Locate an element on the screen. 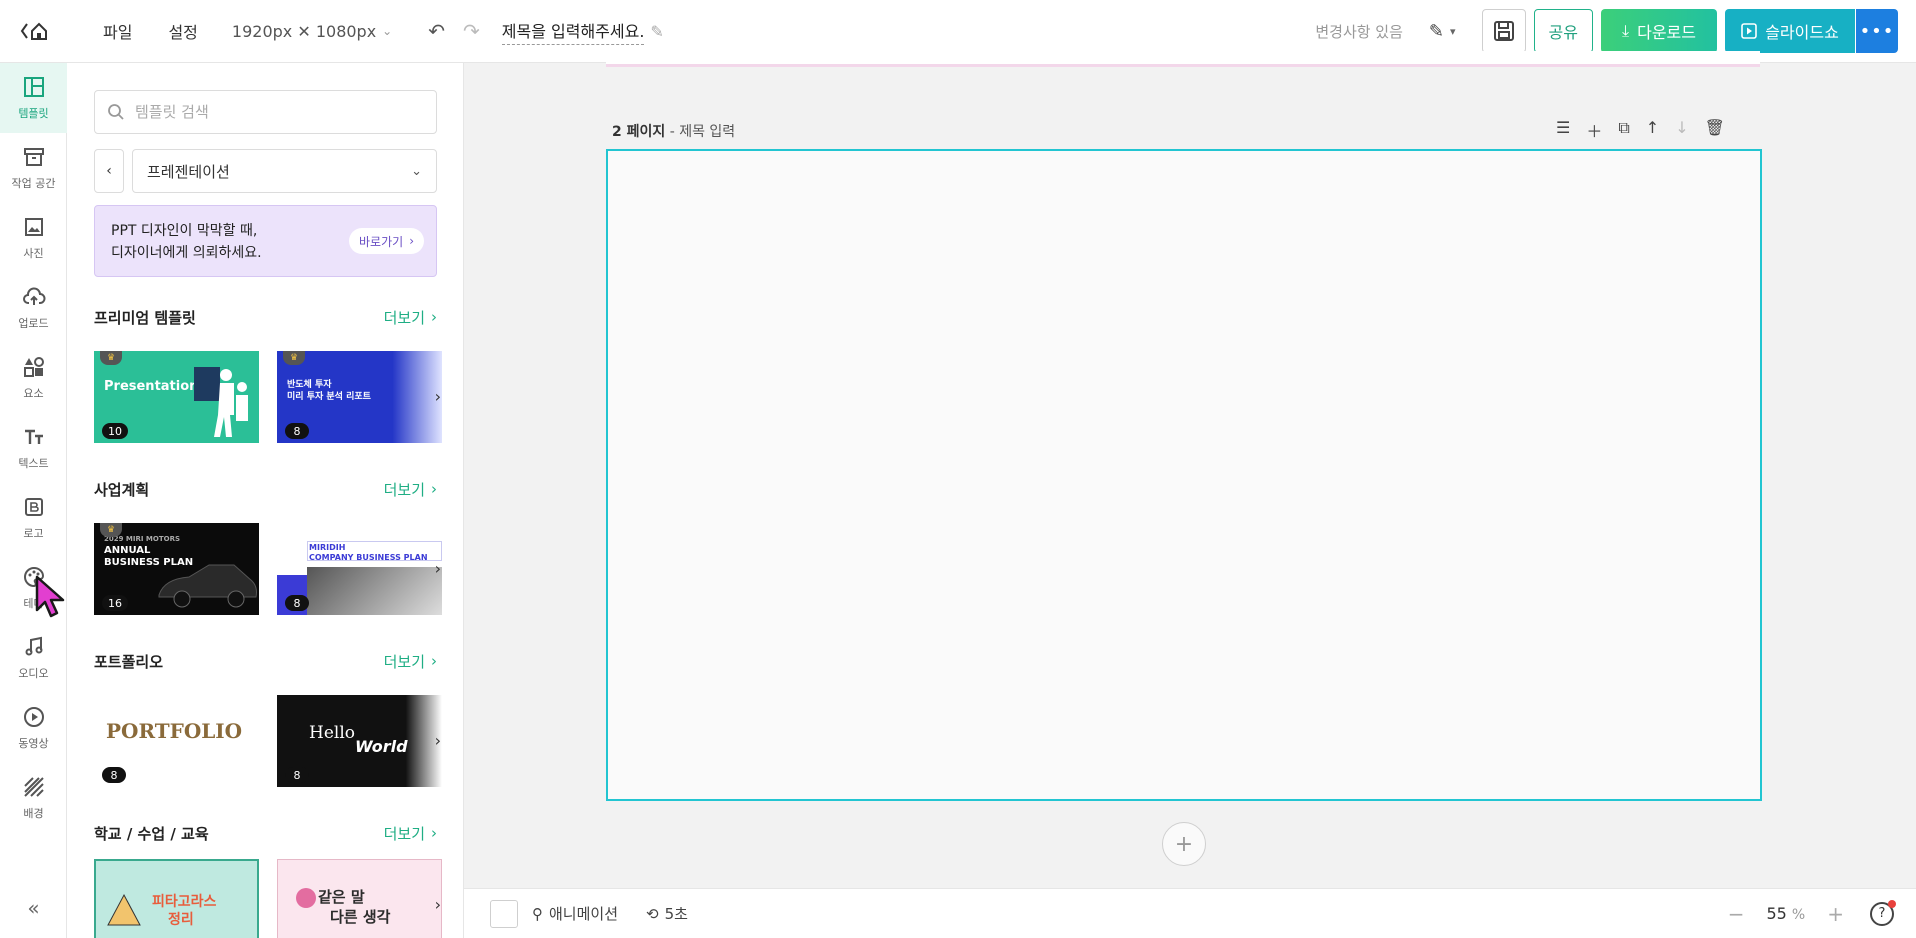  chevron-down-icon: ⌄ is located at coordinates (387, 31).